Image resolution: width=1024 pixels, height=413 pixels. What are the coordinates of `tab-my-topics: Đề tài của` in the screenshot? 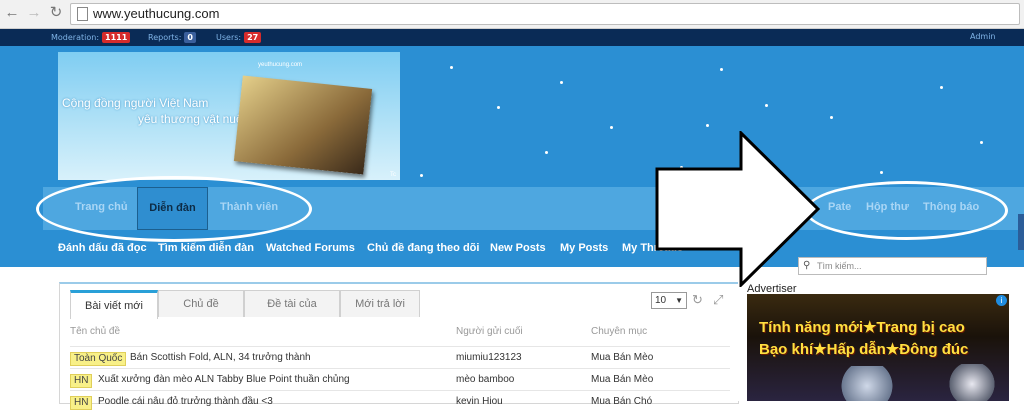 It's located at (292, 303).